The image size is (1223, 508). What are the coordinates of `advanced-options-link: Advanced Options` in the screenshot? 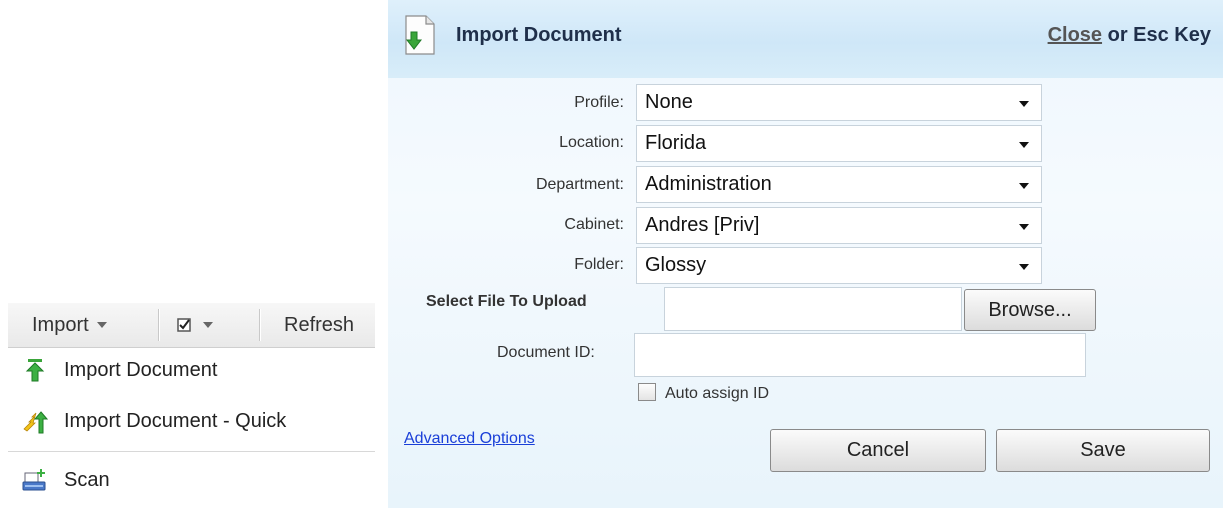 It's located at (469, 439).